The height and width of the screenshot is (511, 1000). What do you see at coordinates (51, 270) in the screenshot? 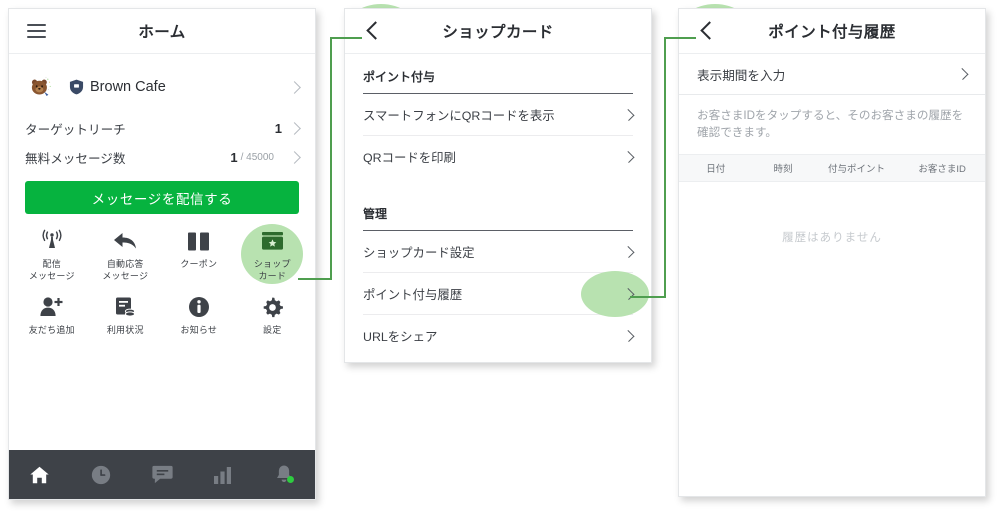
I see `grid-item-label: 配信 メッセージ` at bounding box center [51, 270].